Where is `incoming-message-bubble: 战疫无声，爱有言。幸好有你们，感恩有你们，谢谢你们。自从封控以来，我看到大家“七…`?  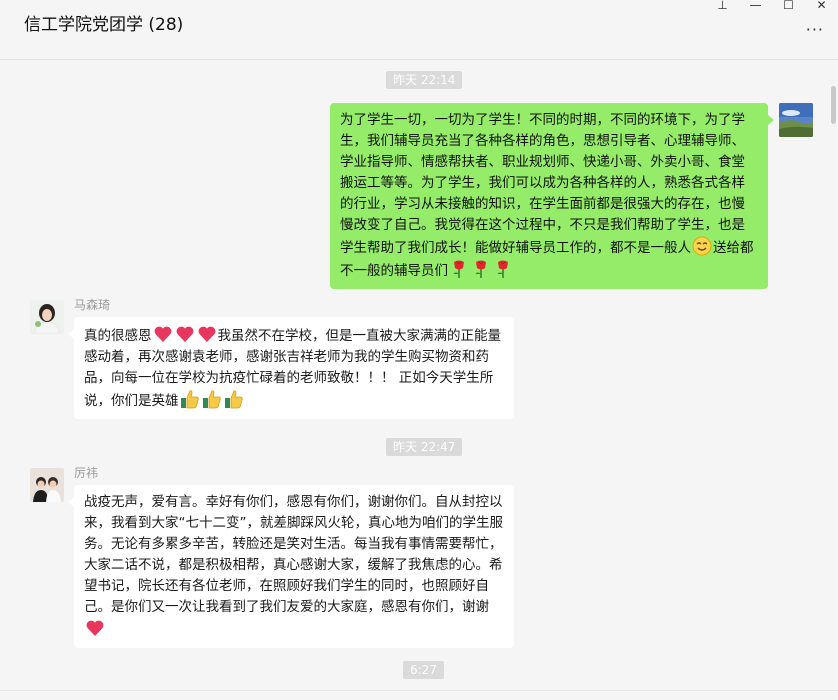 incoming-message-bubble: 战疫无声，爱有言。幸好有你们，感恩有你们，谢谢你们。自从封控以来，我看到大家“七… is located at coordinates (291, 566).